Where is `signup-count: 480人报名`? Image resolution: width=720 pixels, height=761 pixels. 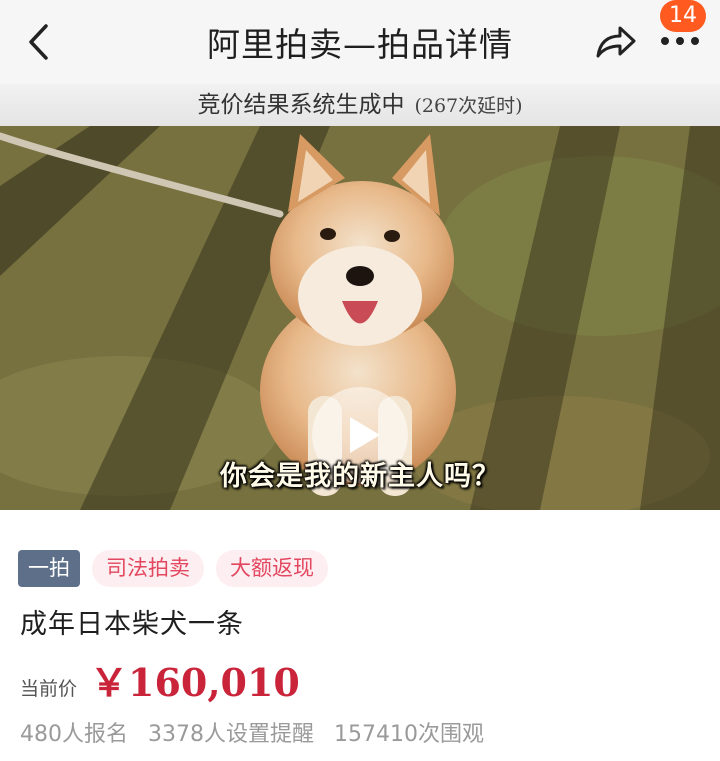
signup-count: 480人报名 is located at coordinates (74, 734).